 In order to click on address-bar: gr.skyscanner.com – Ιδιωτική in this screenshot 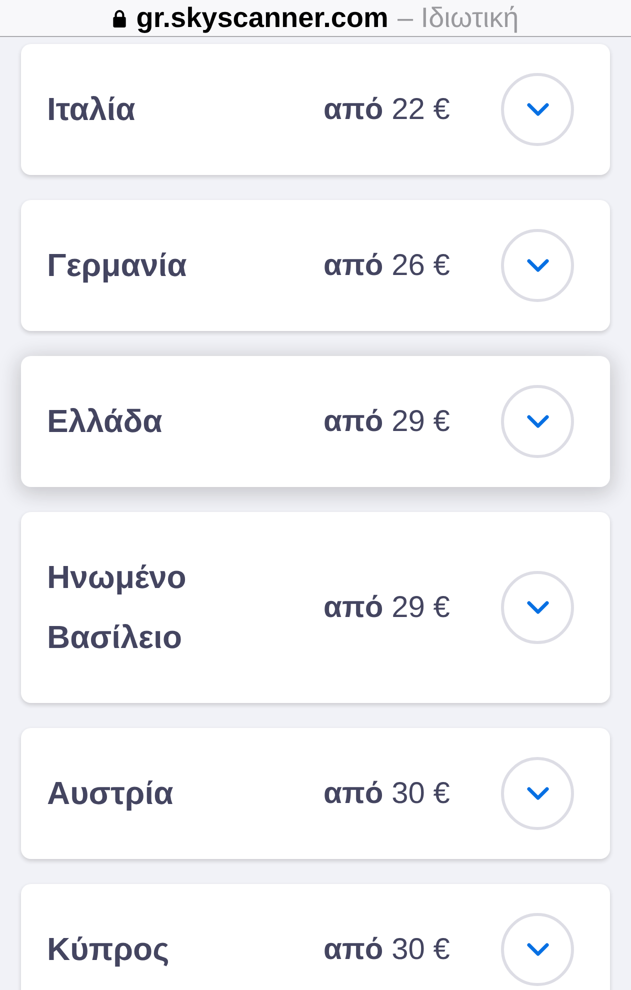, I will do `click(315, 18)`.